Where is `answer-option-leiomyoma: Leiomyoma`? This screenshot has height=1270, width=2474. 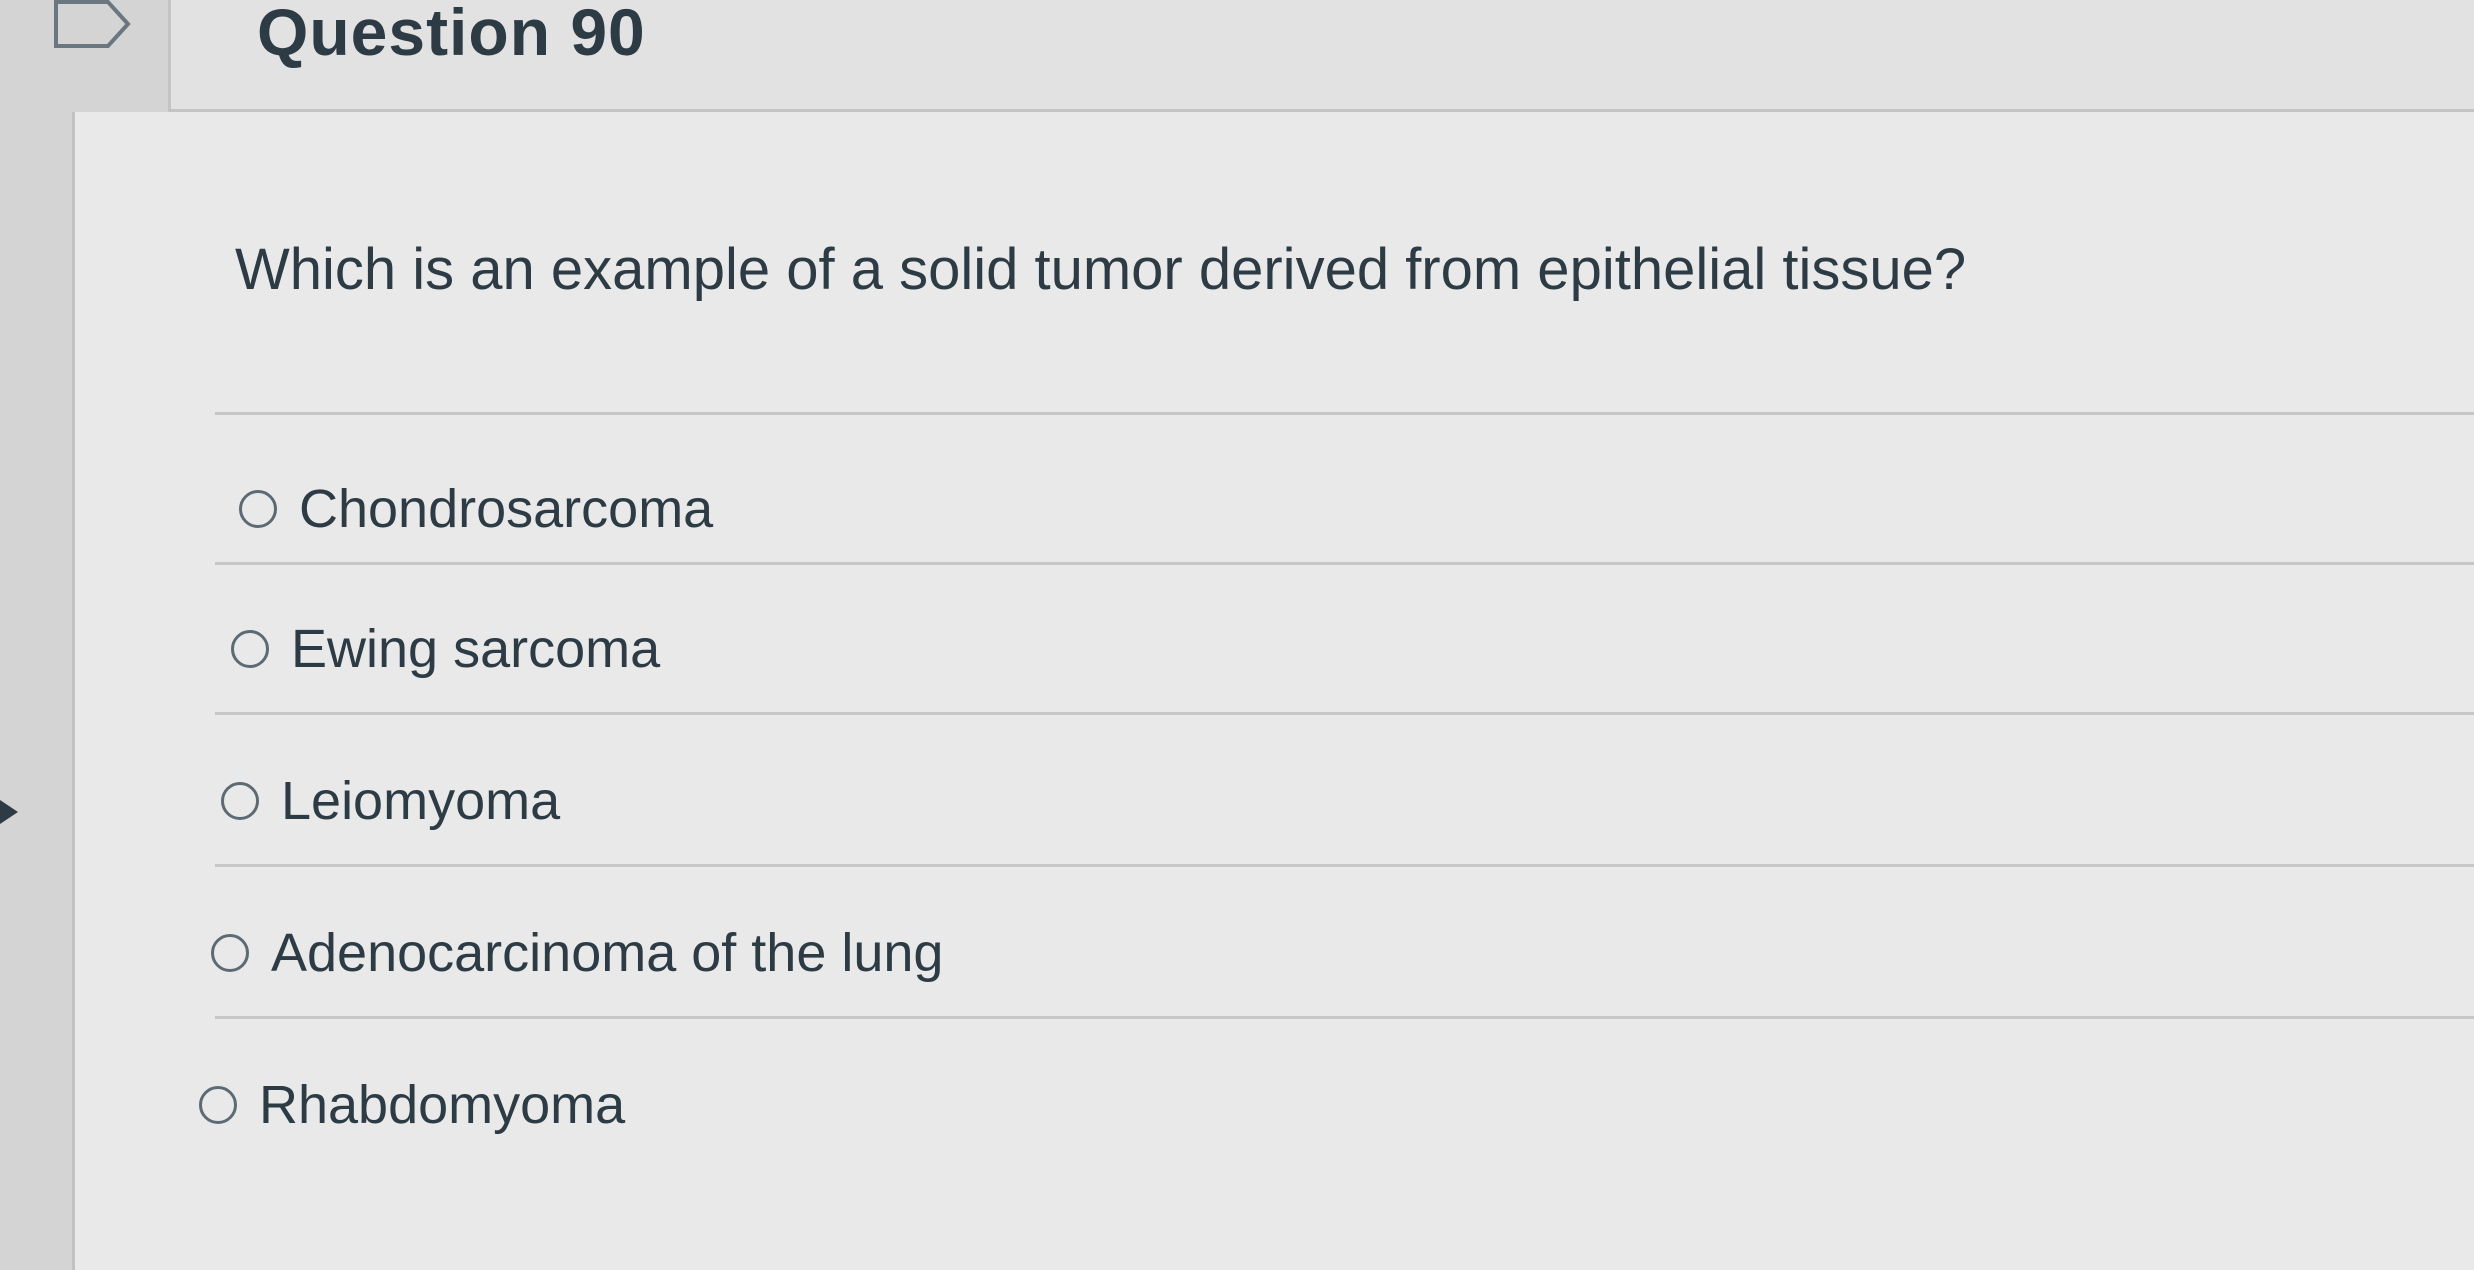
answer-option-leiomyoma: Leiomyoma is located at coordinates (390, 801).